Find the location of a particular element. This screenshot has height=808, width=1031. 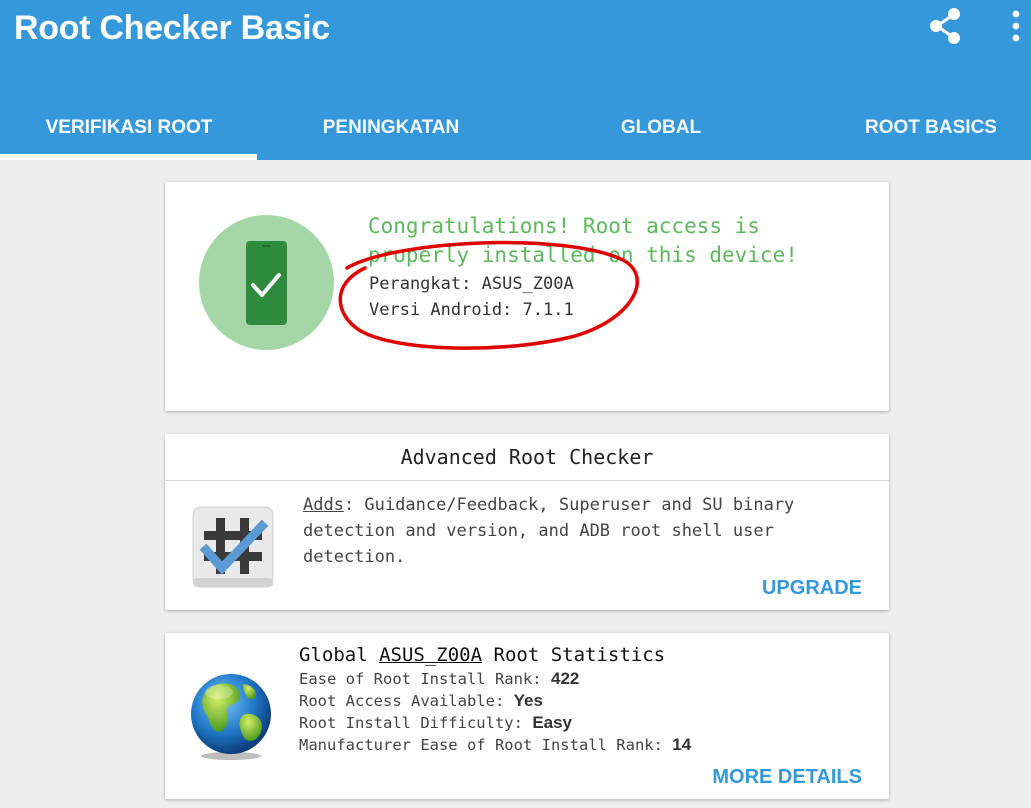

app-title: Root Checker Basic is located at coordinates (172, 28).